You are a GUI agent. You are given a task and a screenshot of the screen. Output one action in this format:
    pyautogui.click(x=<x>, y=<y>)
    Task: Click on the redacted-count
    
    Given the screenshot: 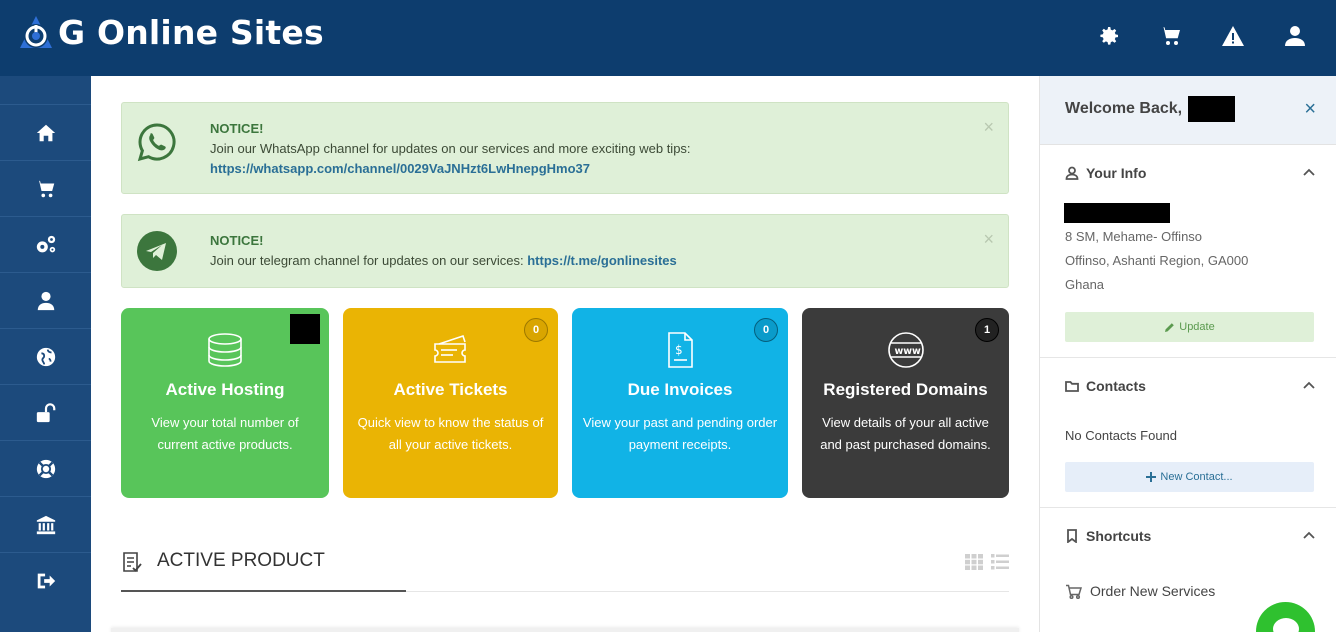 What is the action you would take?
    pyautogui.click(x=305, y=329)
    